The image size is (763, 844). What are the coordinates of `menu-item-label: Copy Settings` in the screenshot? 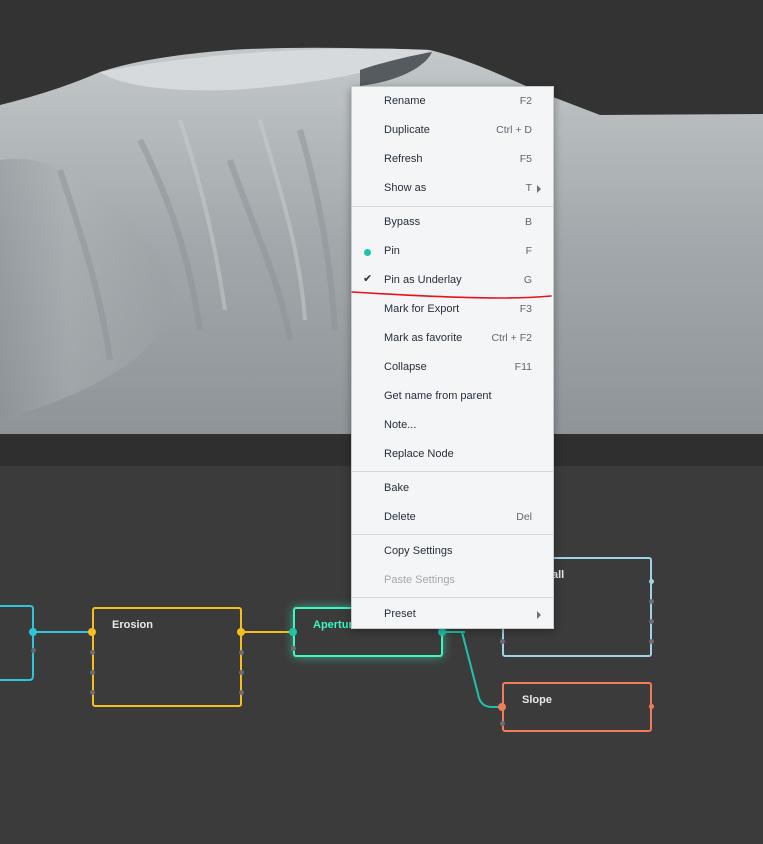 It's located at (418, 551).